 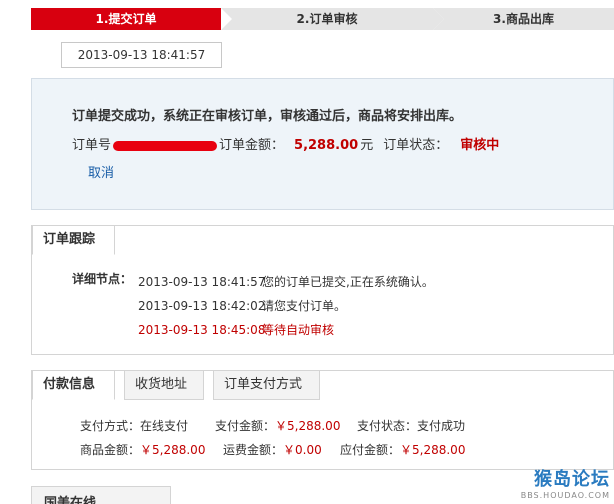 I want to click on submit-success-message: 订单提交成功，系统正在审核订单，审核通过后，商品将安排出库。, so click(x=267, y=116).